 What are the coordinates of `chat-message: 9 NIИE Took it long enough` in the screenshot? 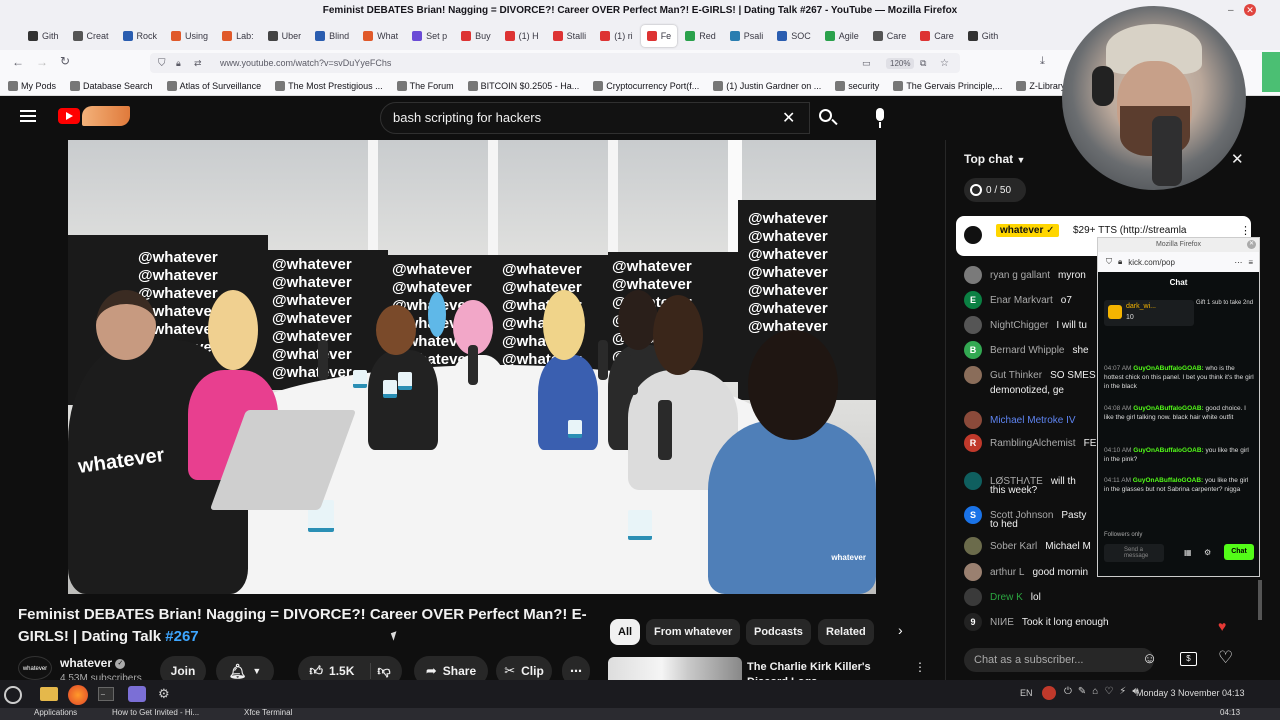 It's located at (1036, 622).